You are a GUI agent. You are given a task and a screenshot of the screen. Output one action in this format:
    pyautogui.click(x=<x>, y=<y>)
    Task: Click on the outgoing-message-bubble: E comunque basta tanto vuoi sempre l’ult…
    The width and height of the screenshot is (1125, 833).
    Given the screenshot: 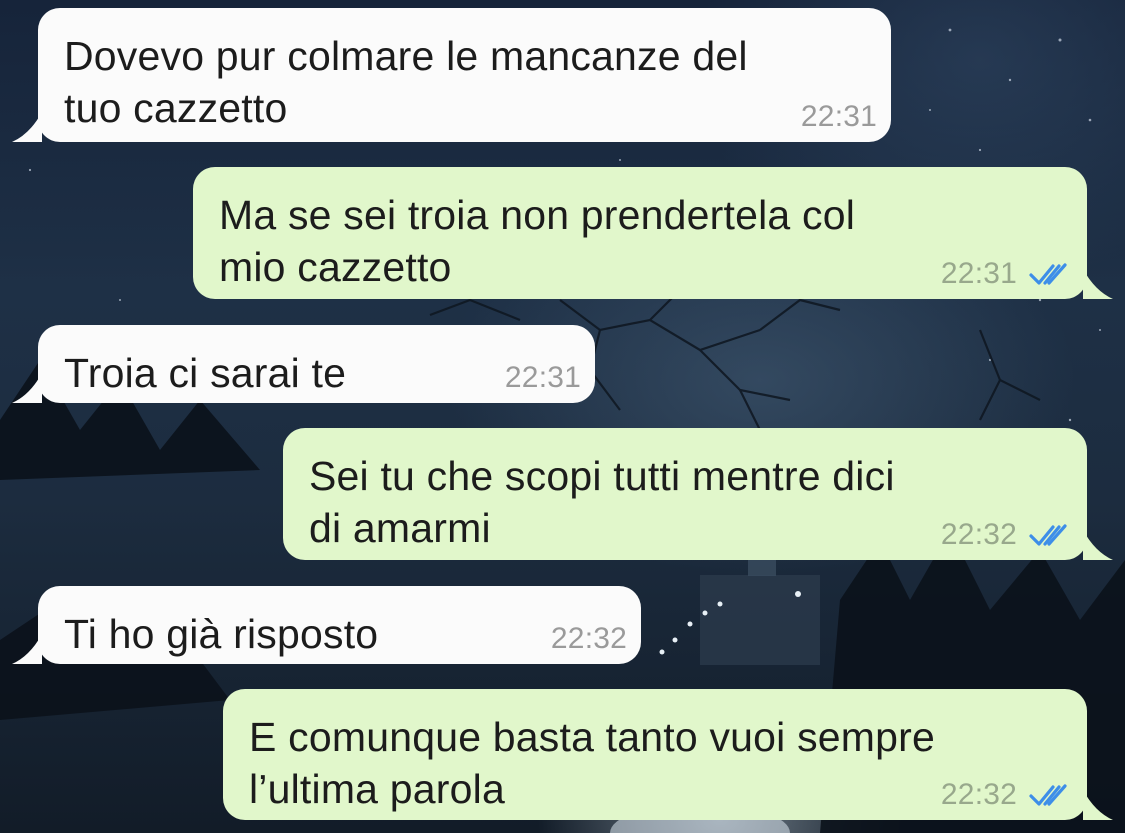 What is the action you would take?
    pyautogui.click(x=668, y=754)
    